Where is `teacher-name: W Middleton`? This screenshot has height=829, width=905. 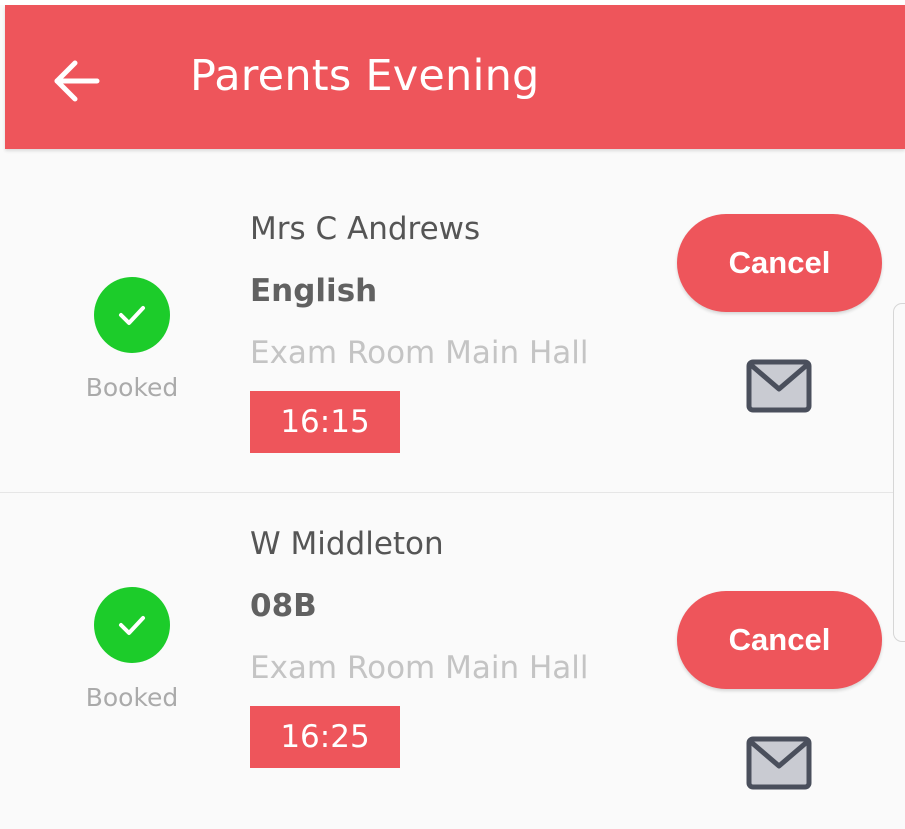
teacher-name: W Middleton is located at coordinates (347, 544).